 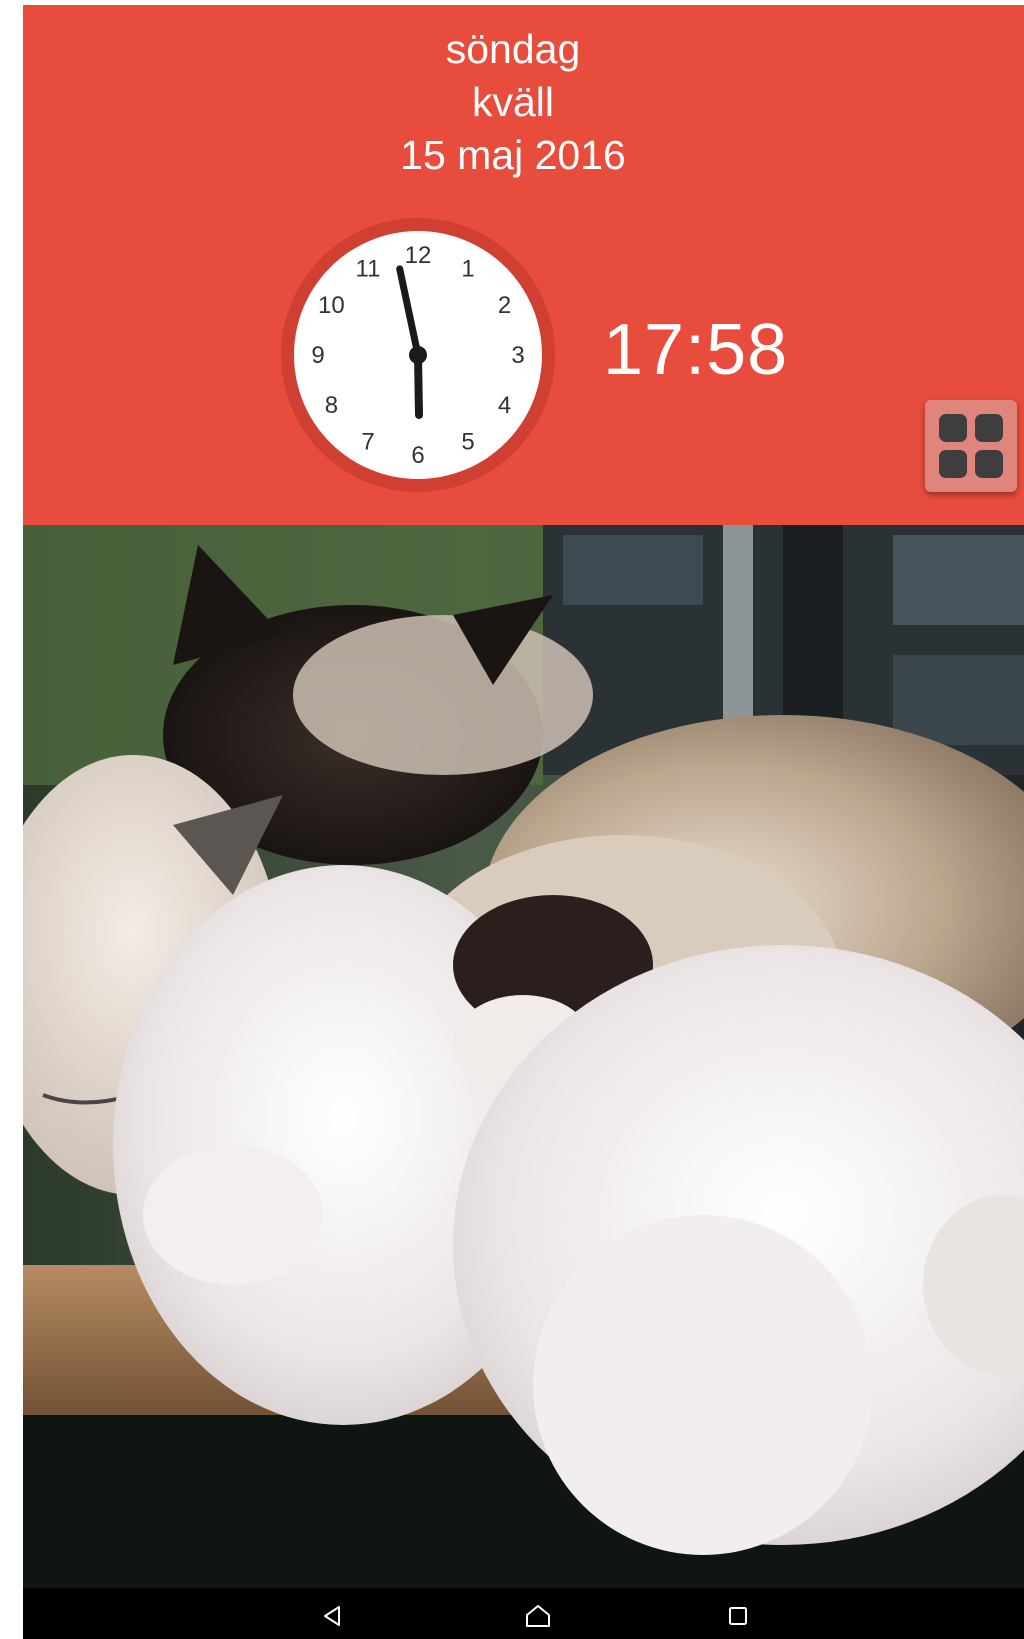 I want to click on clock-center-pin, so click(x=418, y=355).